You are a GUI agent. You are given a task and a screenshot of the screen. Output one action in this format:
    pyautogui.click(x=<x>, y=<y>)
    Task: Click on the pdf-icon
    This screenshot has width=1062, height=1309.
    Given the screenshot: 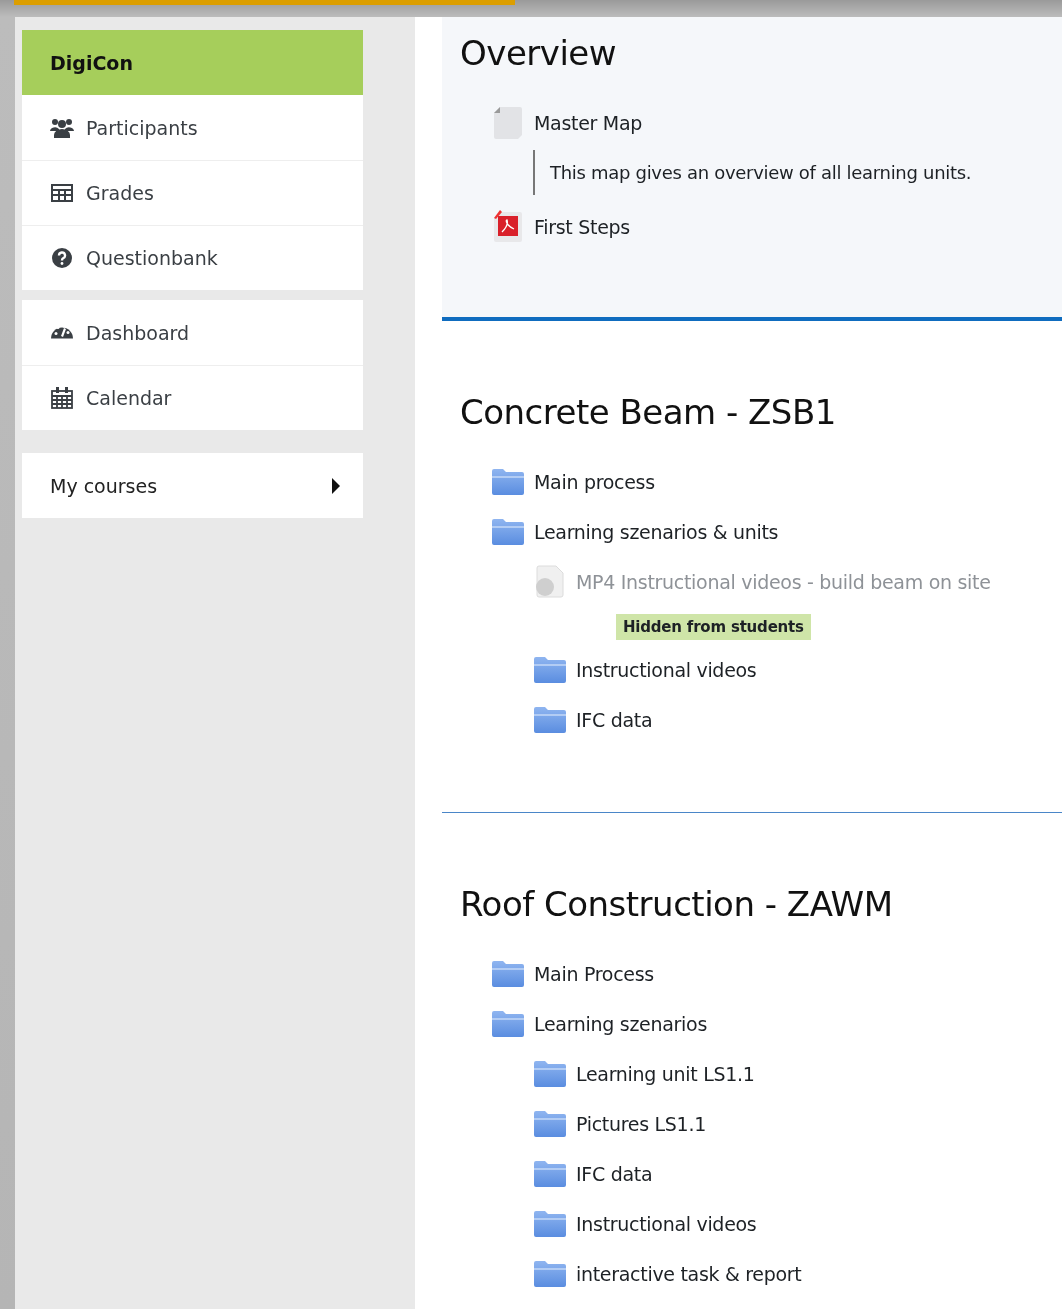 What is the action you would take?
    pyautogui.click(x=508, y=227)
    